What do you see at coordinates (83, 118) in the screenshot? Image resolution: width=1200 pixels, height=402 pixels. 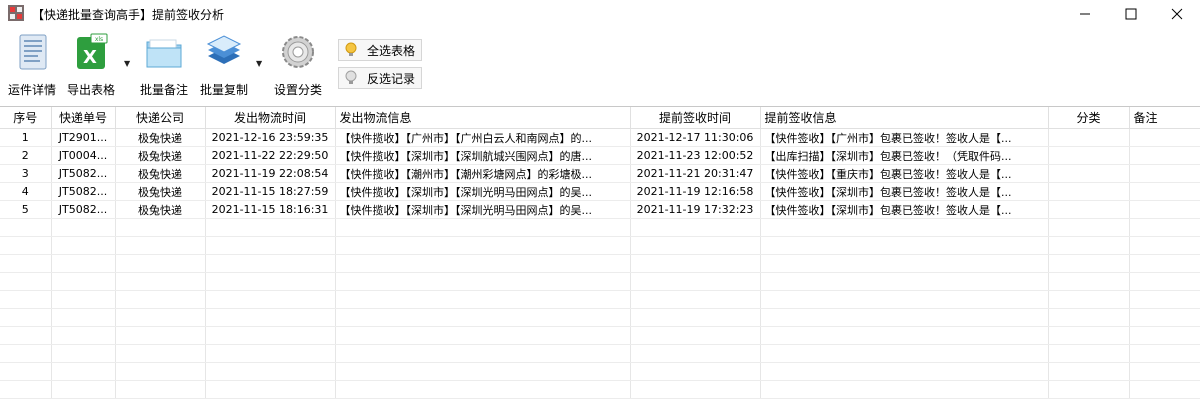 I see `column-header-tracking-number: 快递单号` at bounding box center [83, 118].